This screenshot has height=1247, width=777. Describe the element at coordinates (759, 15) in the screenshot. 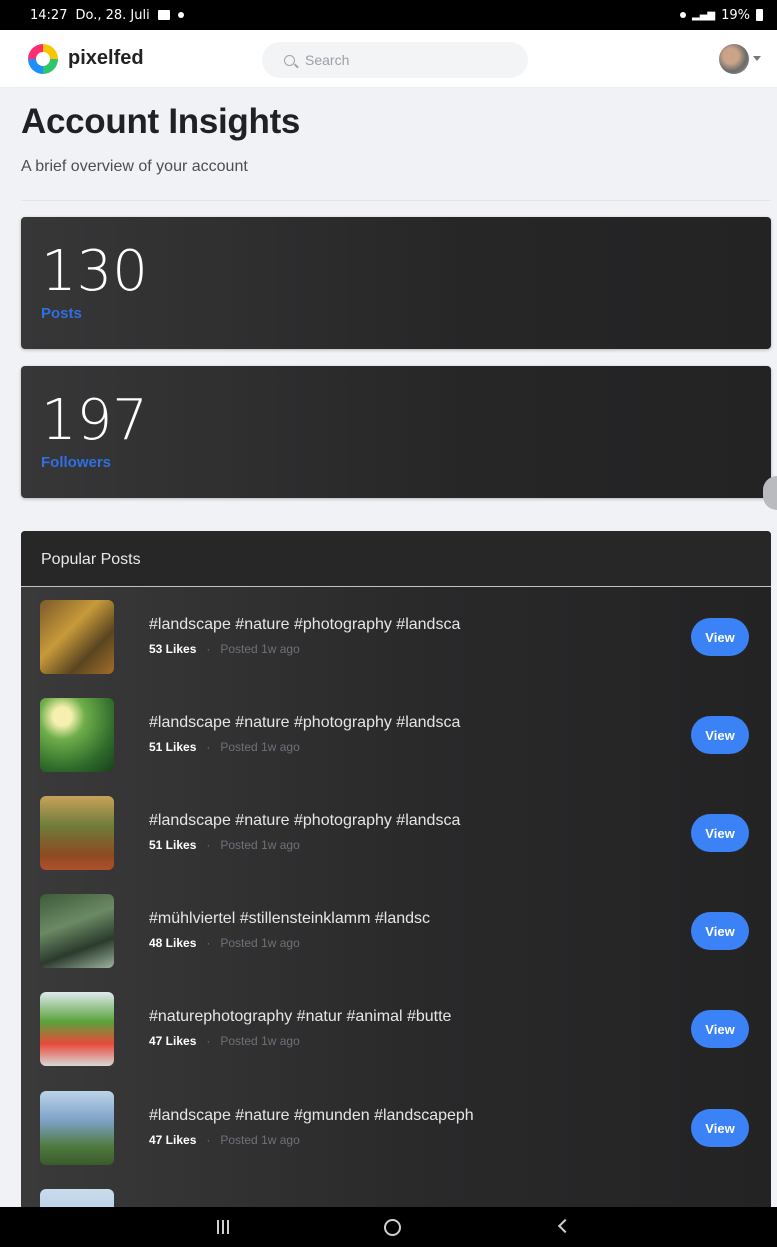

I see `battery-icon` at that location.